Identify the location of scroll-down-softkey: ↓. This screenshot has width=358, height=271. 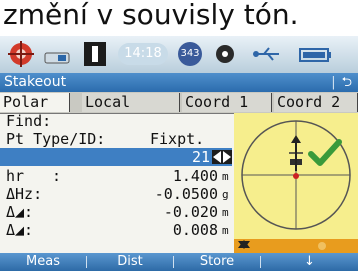
(309, 262).